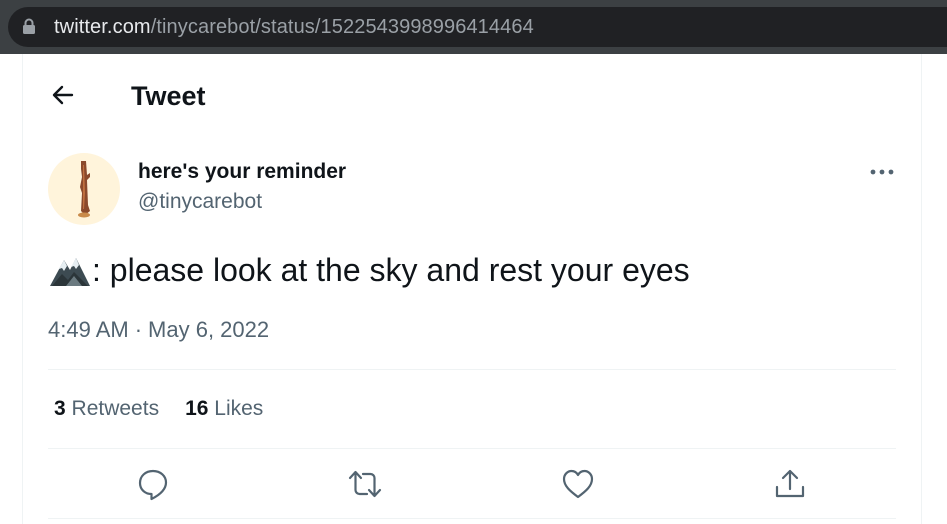 Image resolution: width=947 pixels, height=524 pixels. What do you see at coordinates (102, 27) in the screenshot?
I see `url-host: twitter.com` at bounding box center [102, 27].